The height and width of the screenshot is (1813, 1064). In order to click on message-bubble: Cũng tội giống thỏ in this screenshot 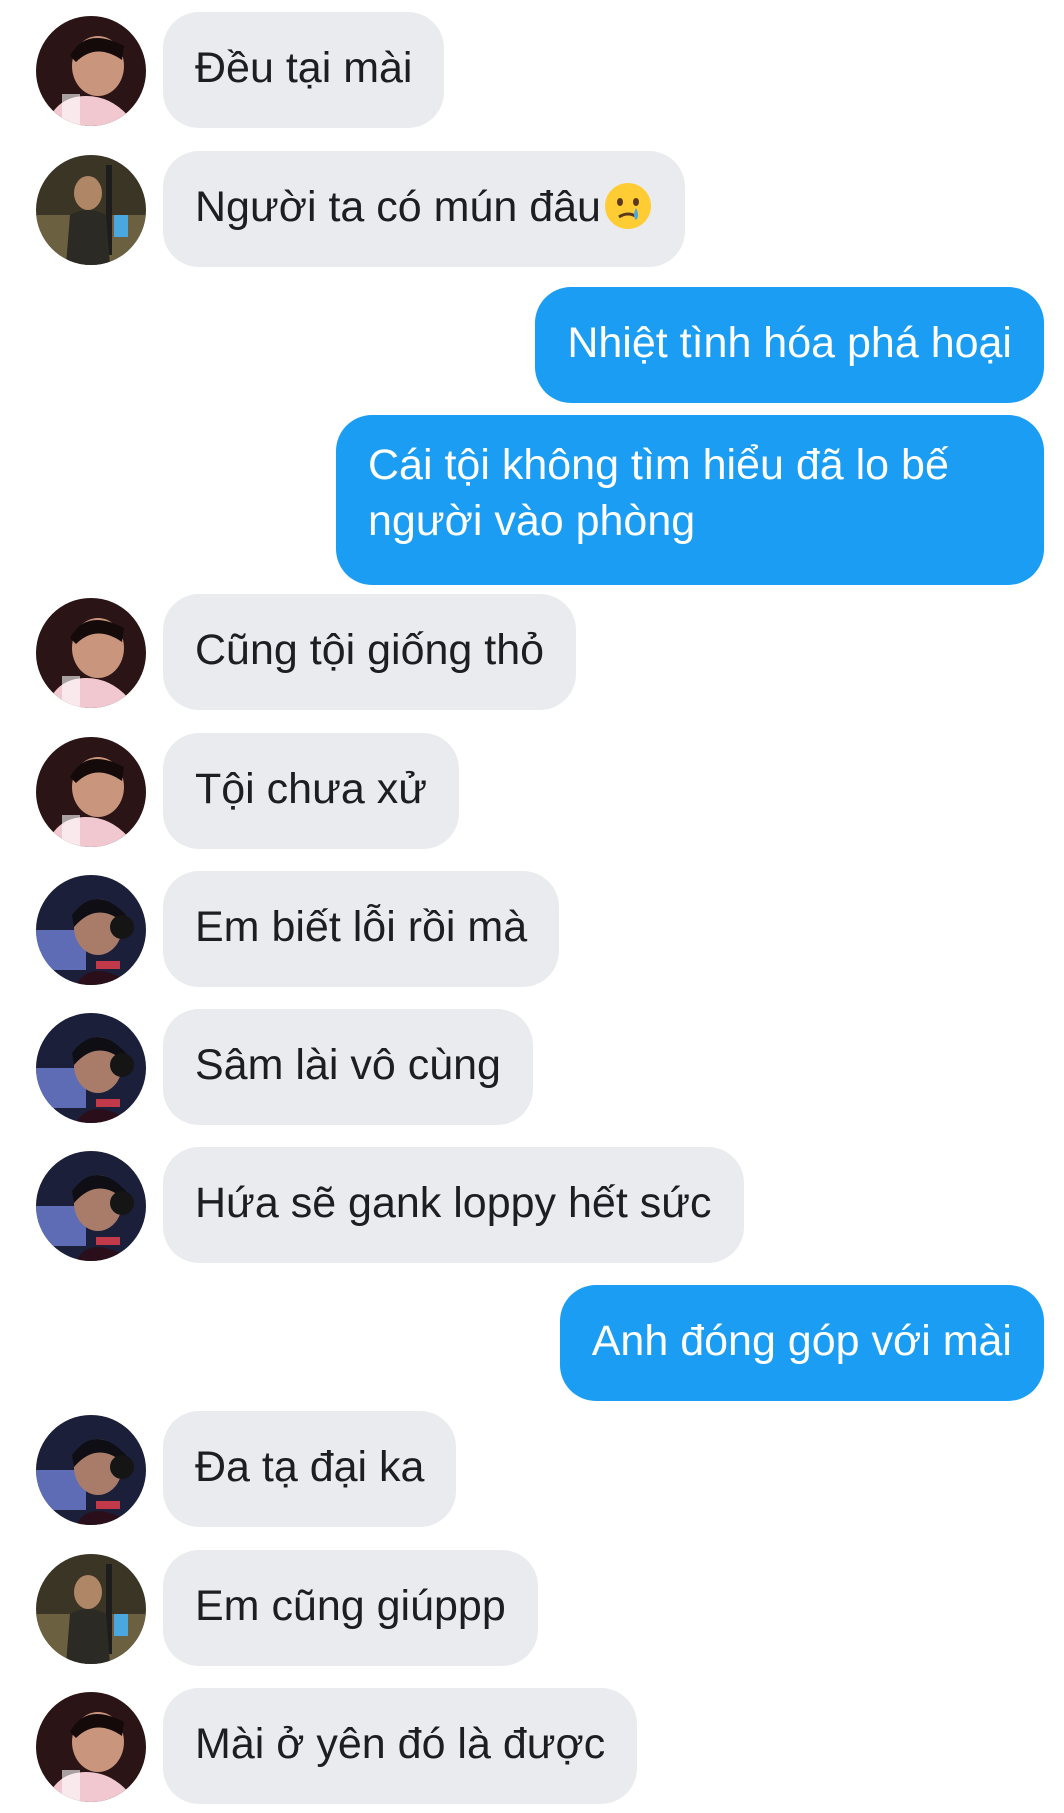, I will do `click(370, 652)`.